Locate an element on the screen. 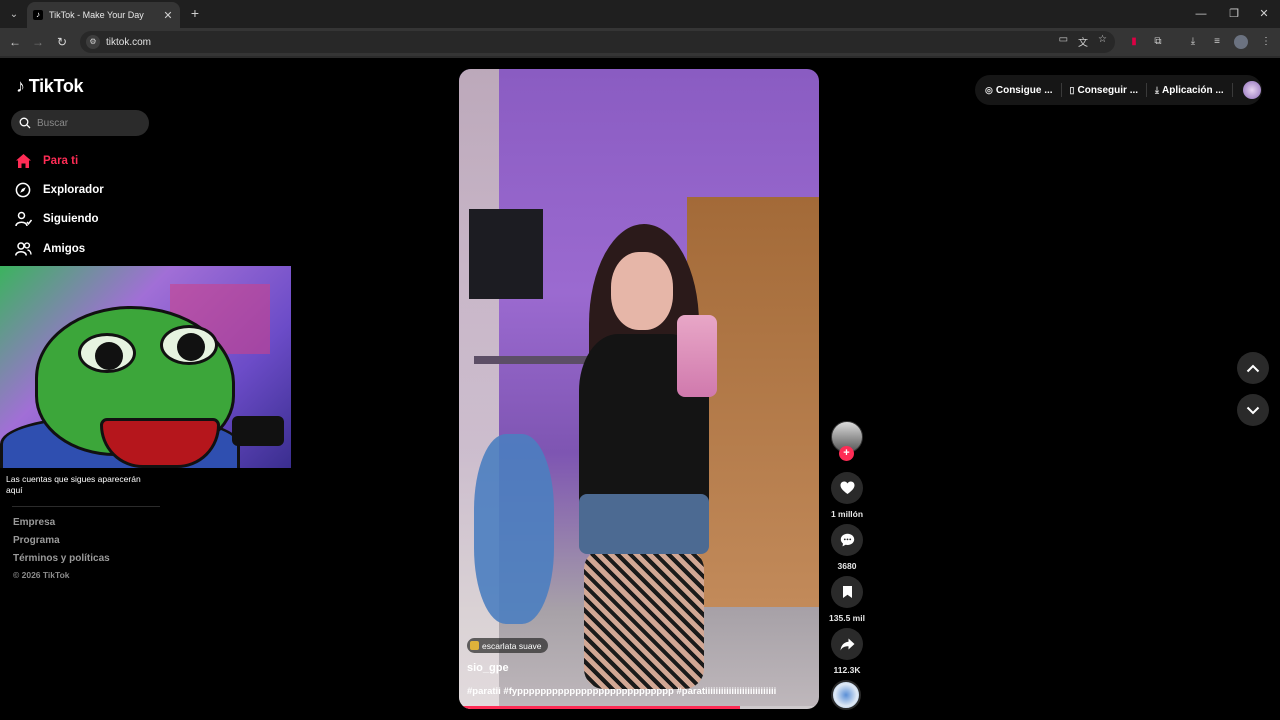 Image resolution: width=1280 pixels, height=720 pixels. bookmark-icon is located at coordinates (847, 592).